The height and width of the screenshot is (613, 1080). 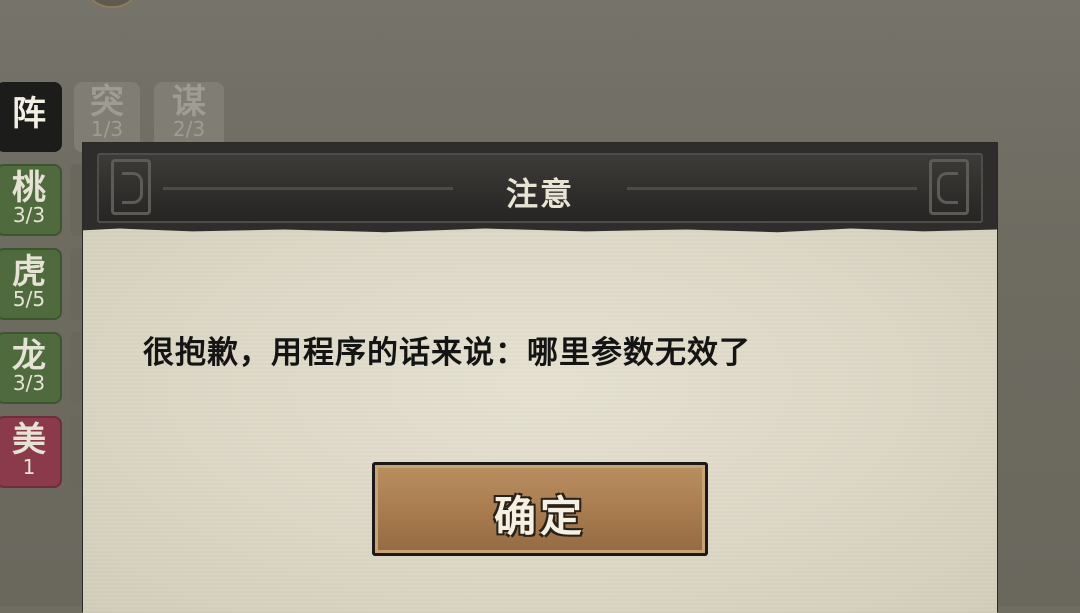 I want to click on side-item-tao: 桃 3/3, so click(x=31, y=200).